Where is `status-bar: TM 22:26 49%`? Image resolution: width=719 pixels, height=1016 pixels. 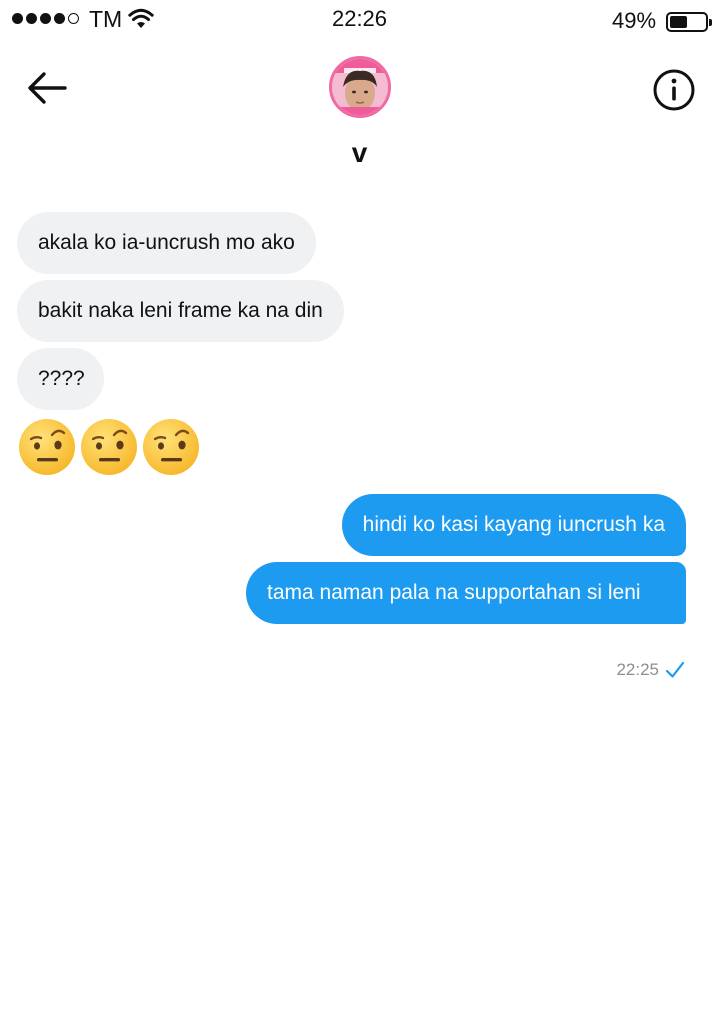 status-bar: TM 22:26 49% is located at coordinates (359, 20).